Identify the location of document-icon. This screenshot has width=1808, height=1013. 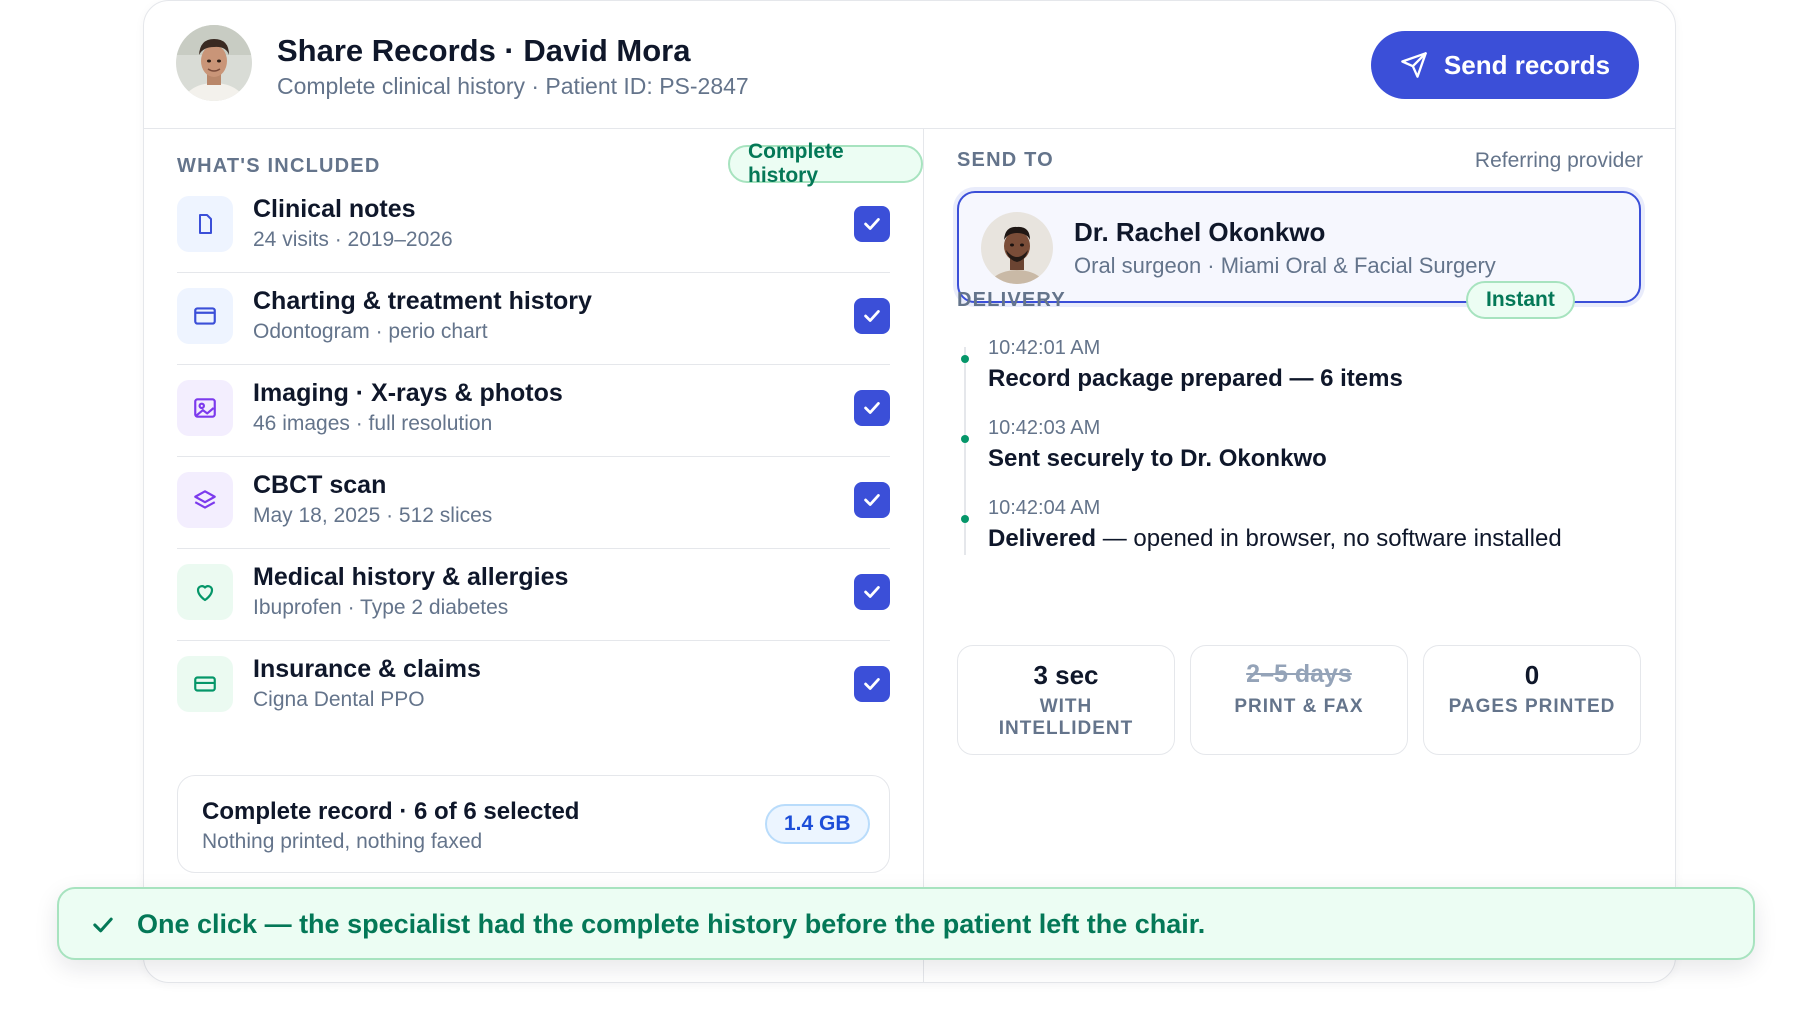
(205, 224).